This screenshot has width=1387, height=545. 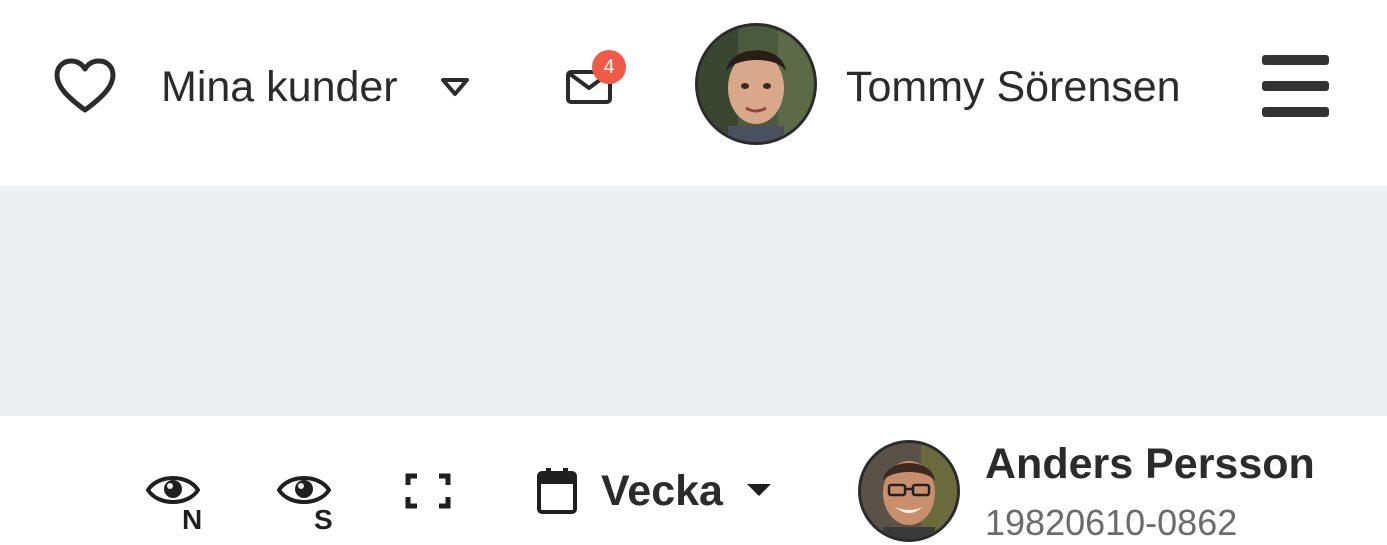 What do you see at coordinates (455, 87) in the screenshot?
I see `chevron-down-icon` at bounding box center [455, 87].